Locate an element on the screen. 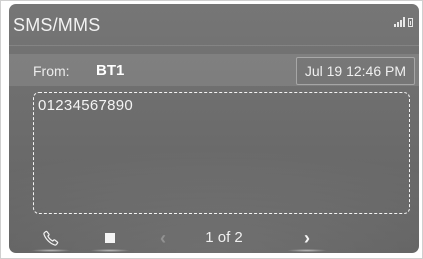 Image resolution: width=423 pixels, height=259 pixels. next-button: › is located at coordinates (307, 238).